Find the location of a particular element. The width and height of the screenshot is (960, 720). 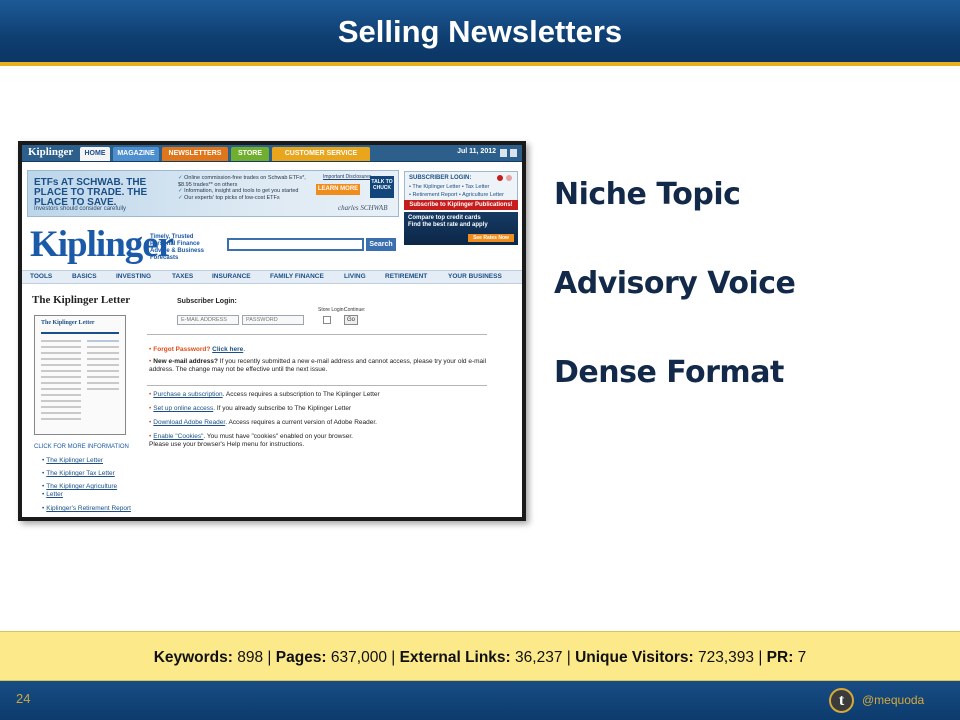

subscriber-login-label: Subscriber Login: is located at coordinates (207, 301).